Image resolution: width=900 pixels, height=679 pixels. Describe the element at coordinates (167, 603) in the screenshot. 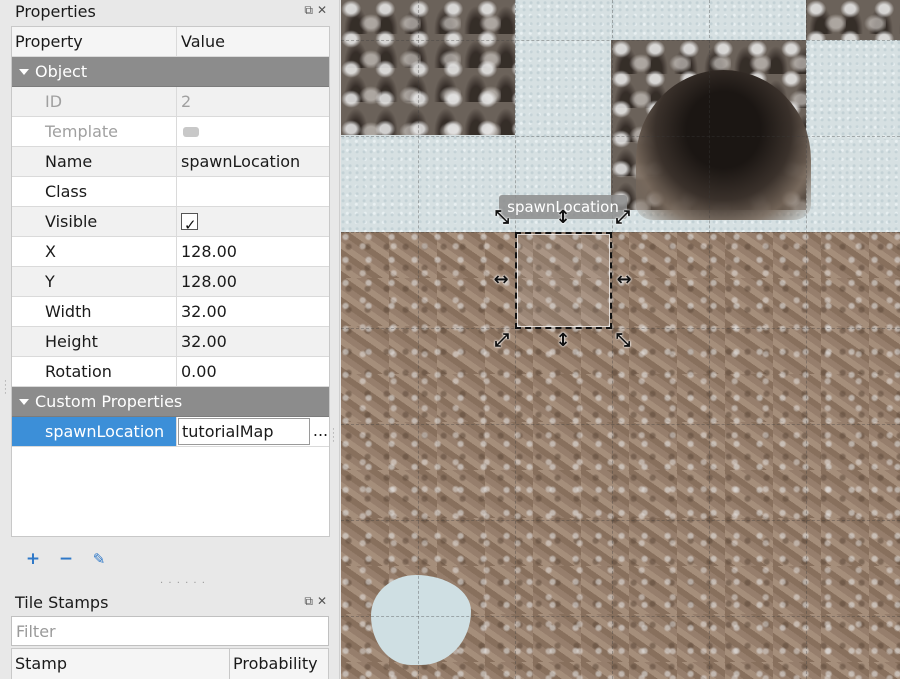

I see `tile-stamps-panel-title: Tile Stamps` at that location.